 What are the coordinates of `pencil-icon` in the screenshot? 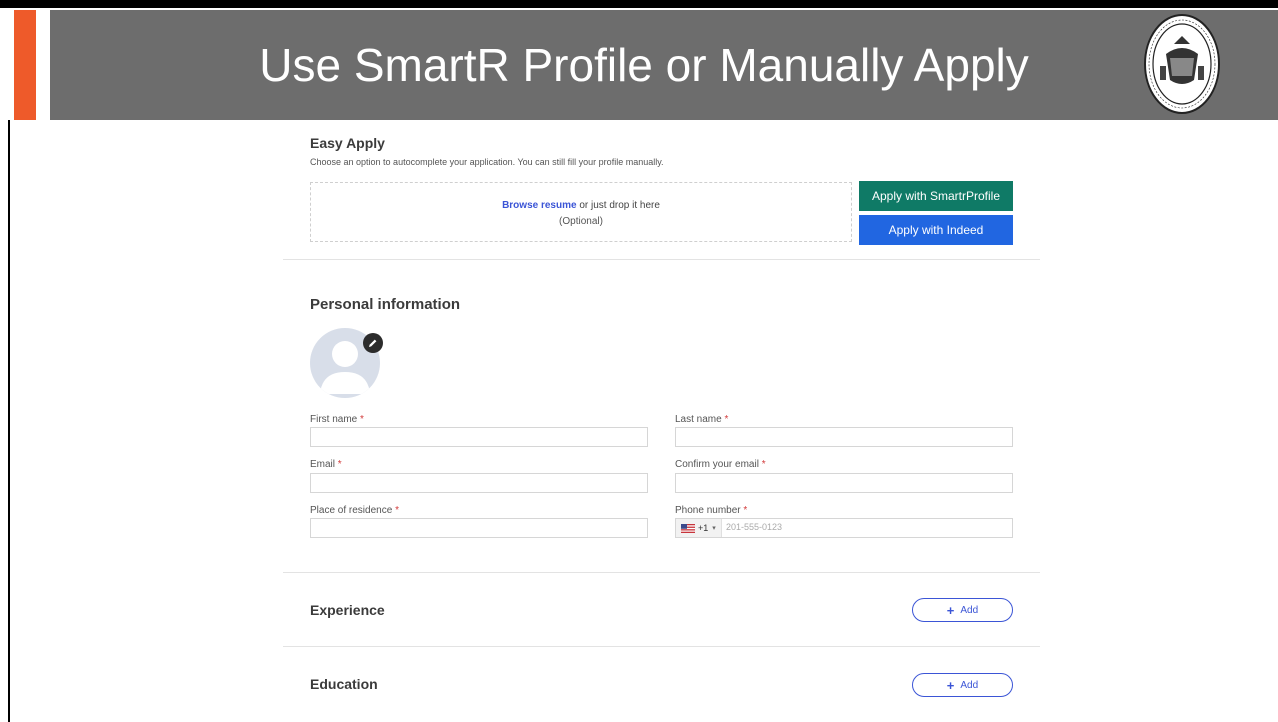 It's located at (373, 343).